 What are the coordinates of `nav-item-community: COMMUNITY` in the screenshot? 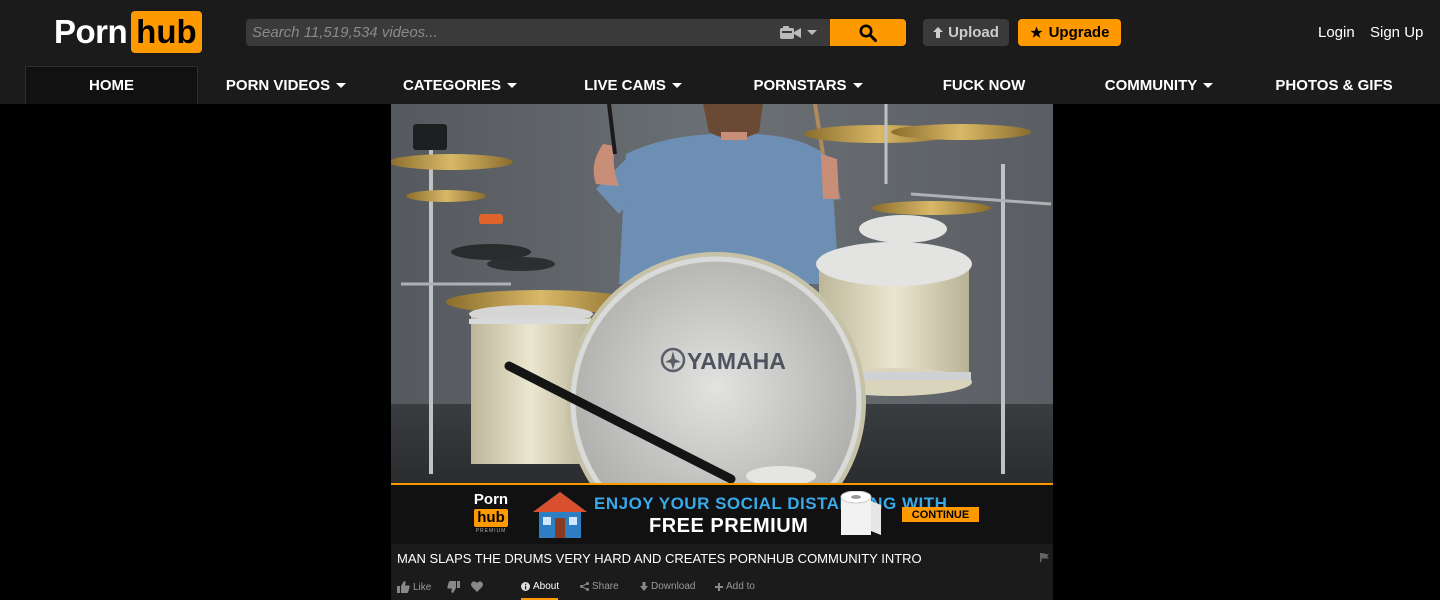 It's located at (1159, 85).